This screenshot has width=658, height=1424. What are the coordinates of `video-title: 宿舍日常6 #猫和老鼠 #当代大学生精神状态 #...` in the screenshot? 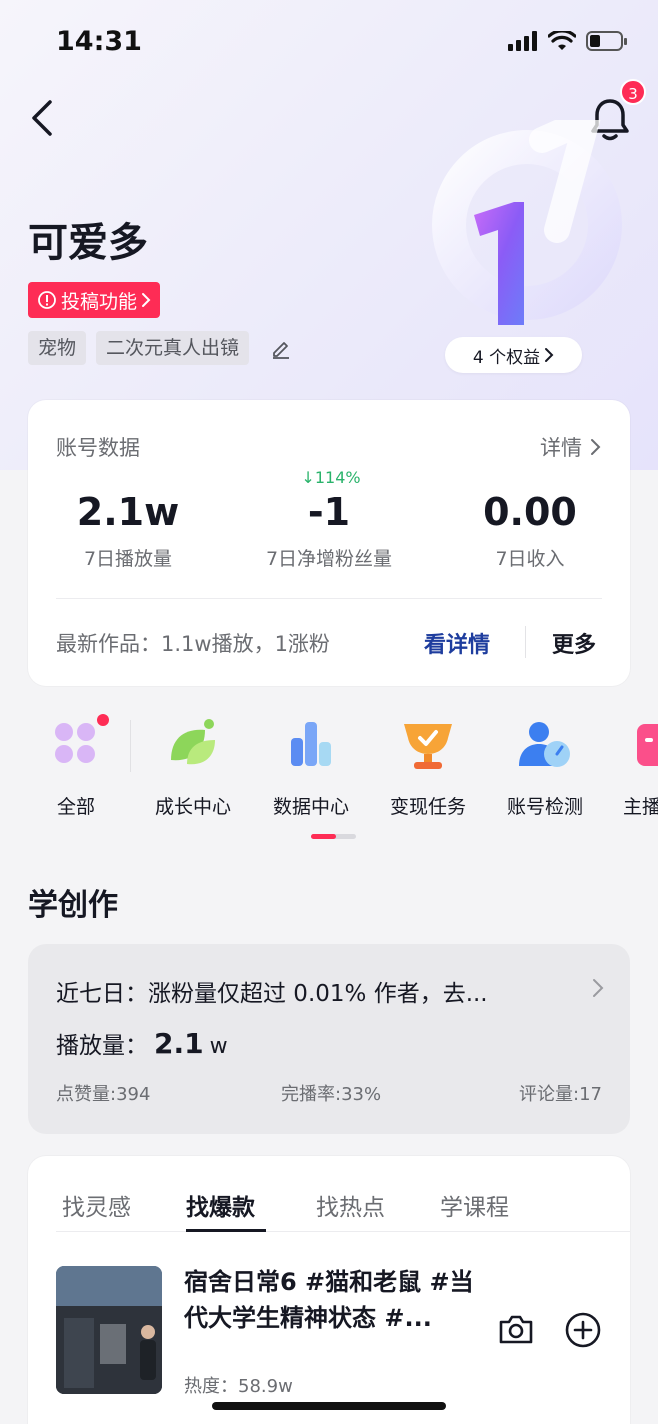 It's located at (336, 1300).